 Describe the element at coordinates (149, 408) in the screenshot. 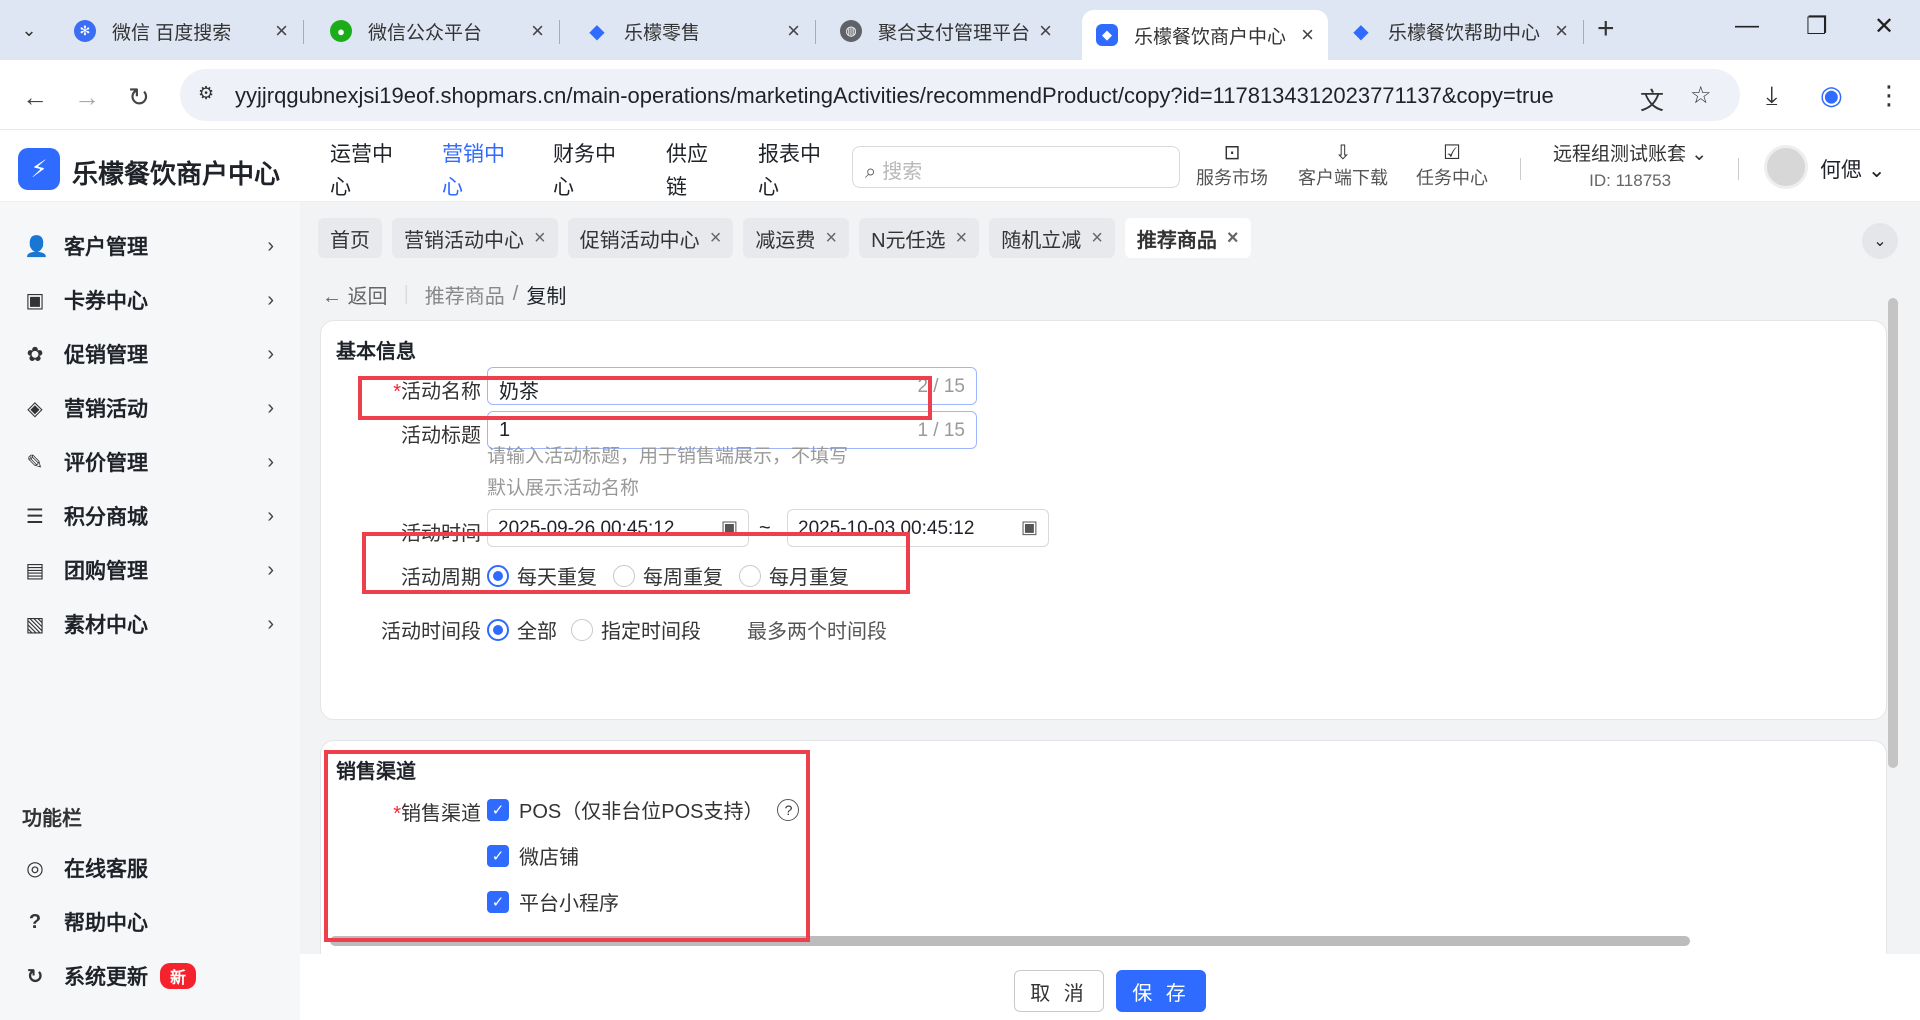

I see `sidebar-item-marketing: ◈ 营销活动 ›` at that location.